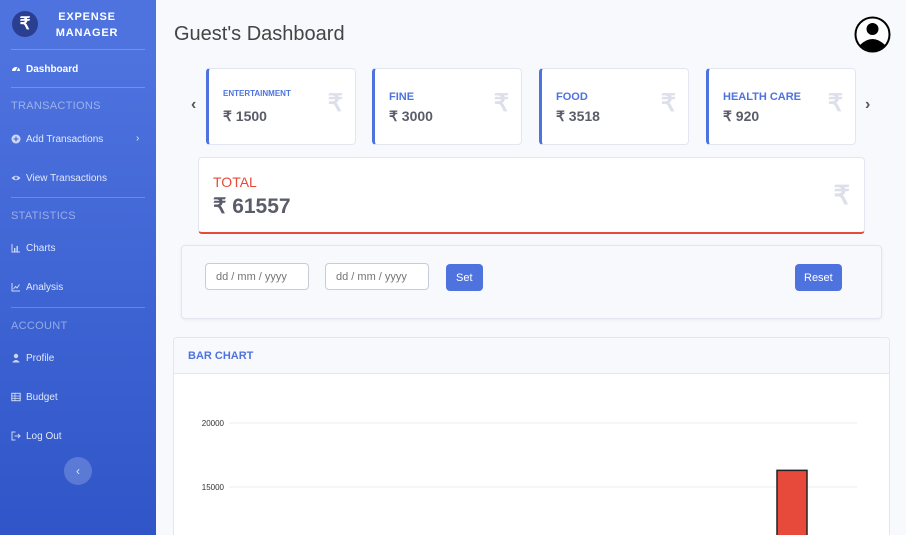  Describe the element at coordinates (56, 106) in the screenshot. I see `sidebar-heading-transactions: TRANSACTIONS` at that location.